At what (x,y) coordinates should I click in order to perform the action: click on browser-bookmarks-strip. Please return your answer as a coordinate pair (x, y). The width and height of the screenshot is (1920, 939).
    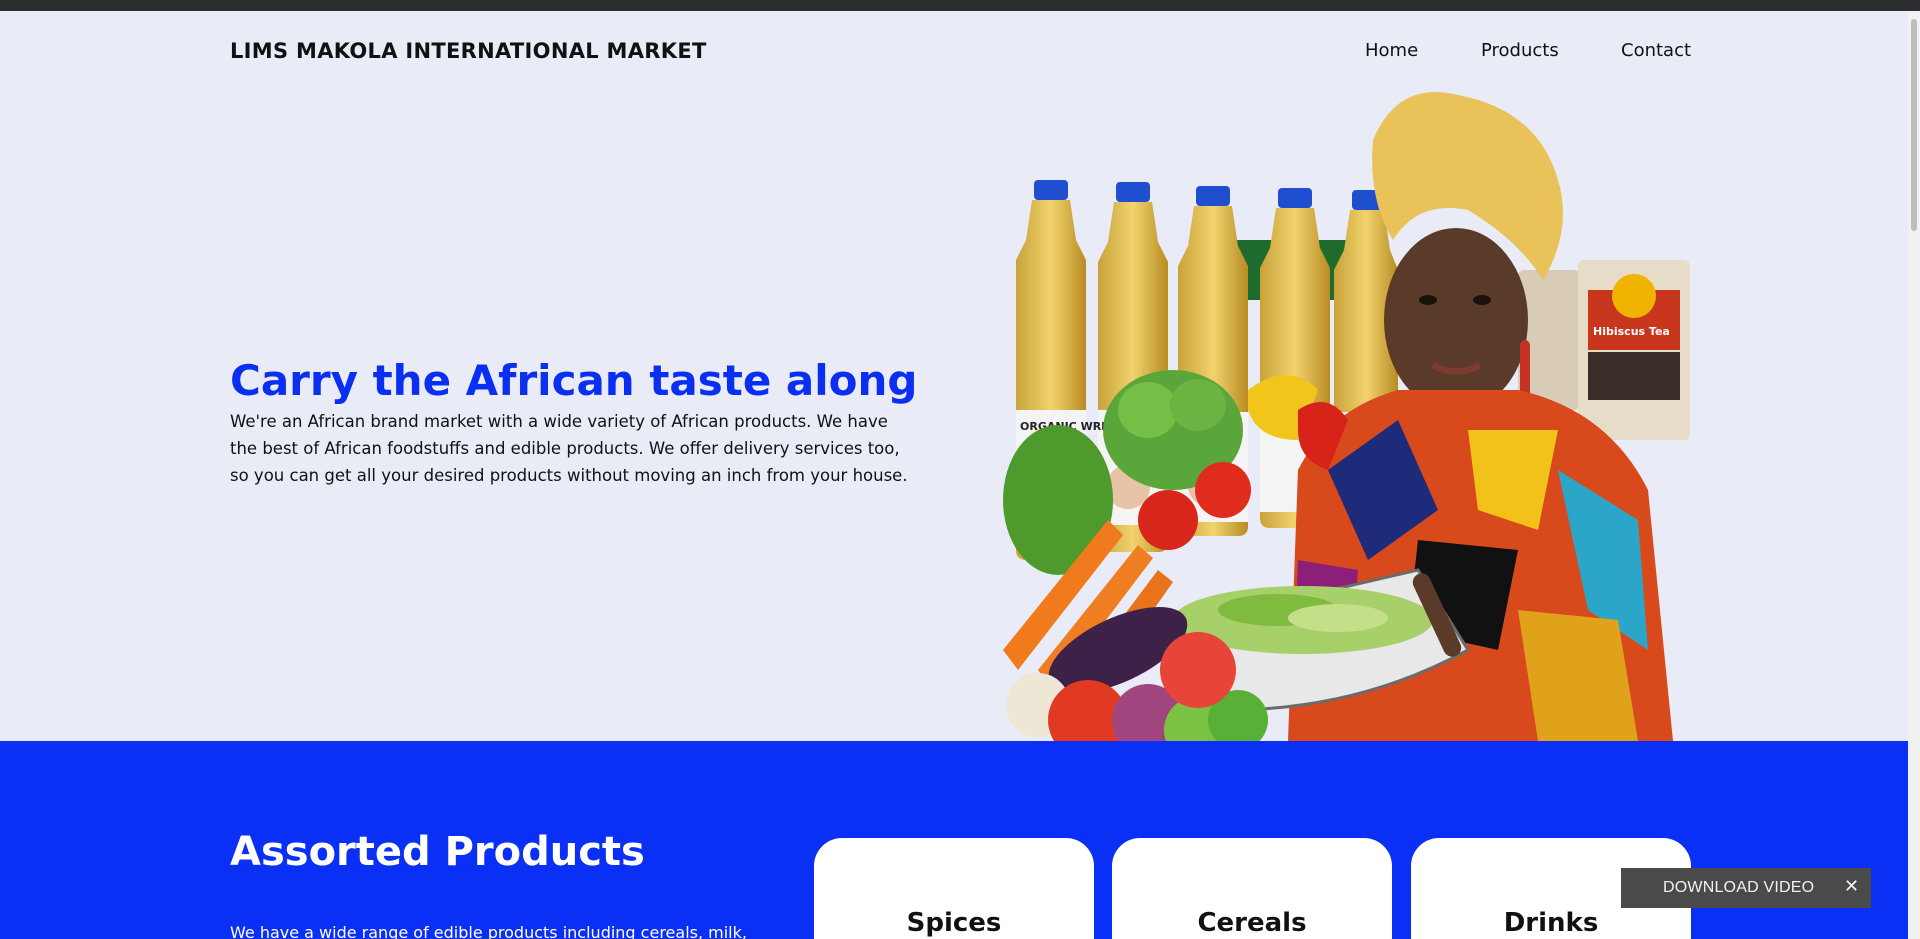
    Looking at the image, I should click on (960, 5).